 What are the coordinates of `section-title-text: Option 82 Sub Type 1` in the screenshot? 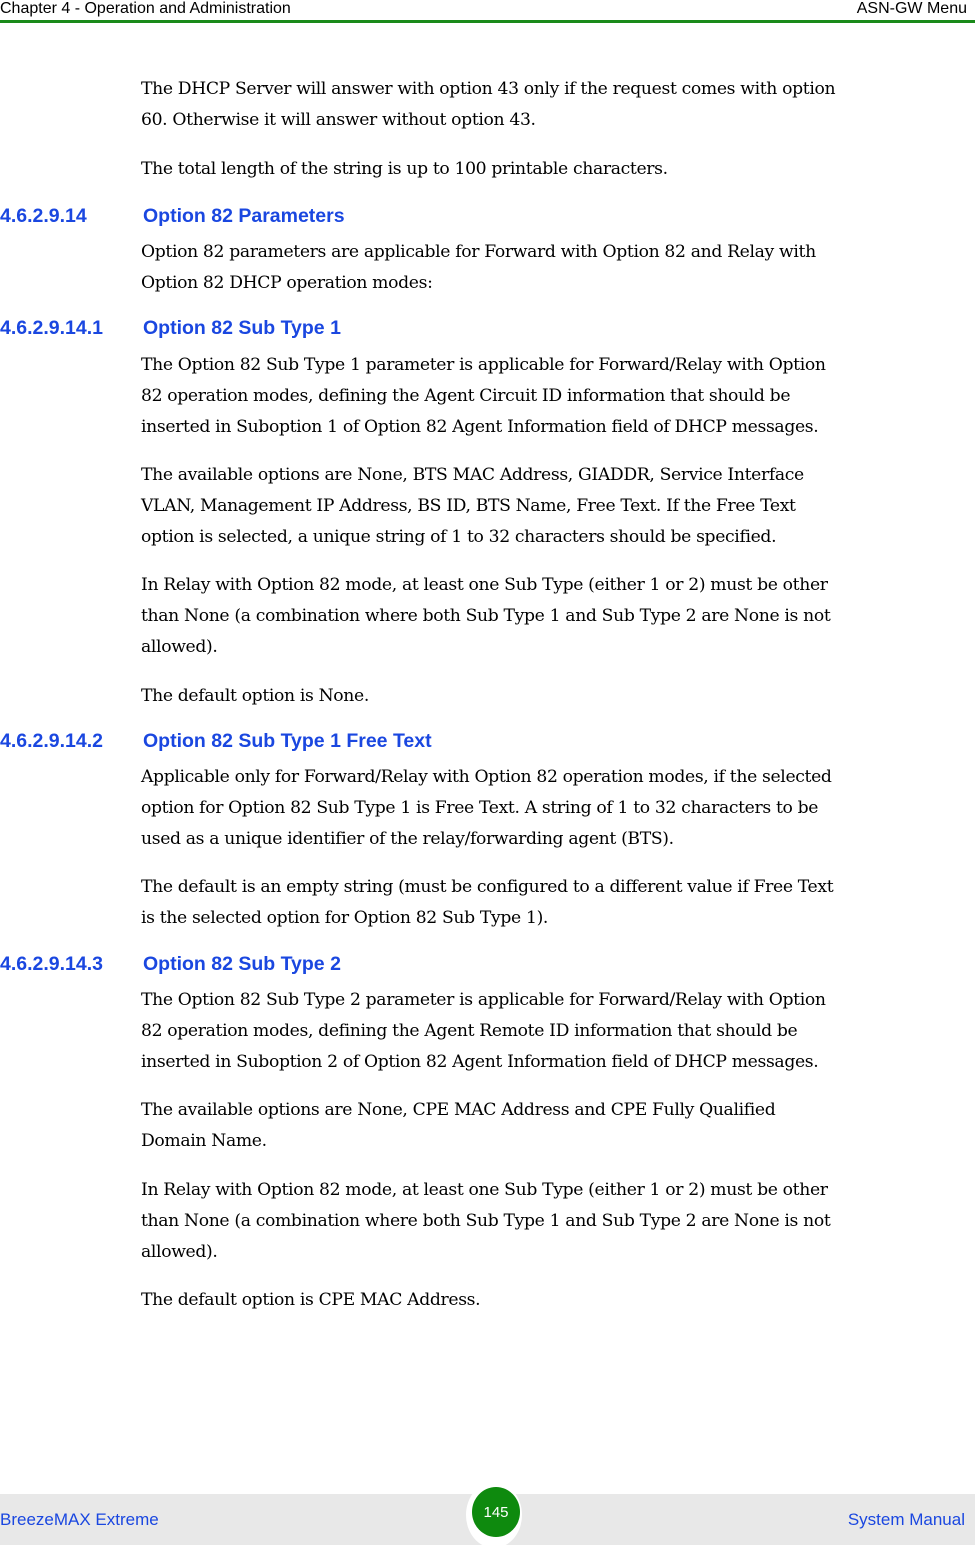 It's located at (242, 328).